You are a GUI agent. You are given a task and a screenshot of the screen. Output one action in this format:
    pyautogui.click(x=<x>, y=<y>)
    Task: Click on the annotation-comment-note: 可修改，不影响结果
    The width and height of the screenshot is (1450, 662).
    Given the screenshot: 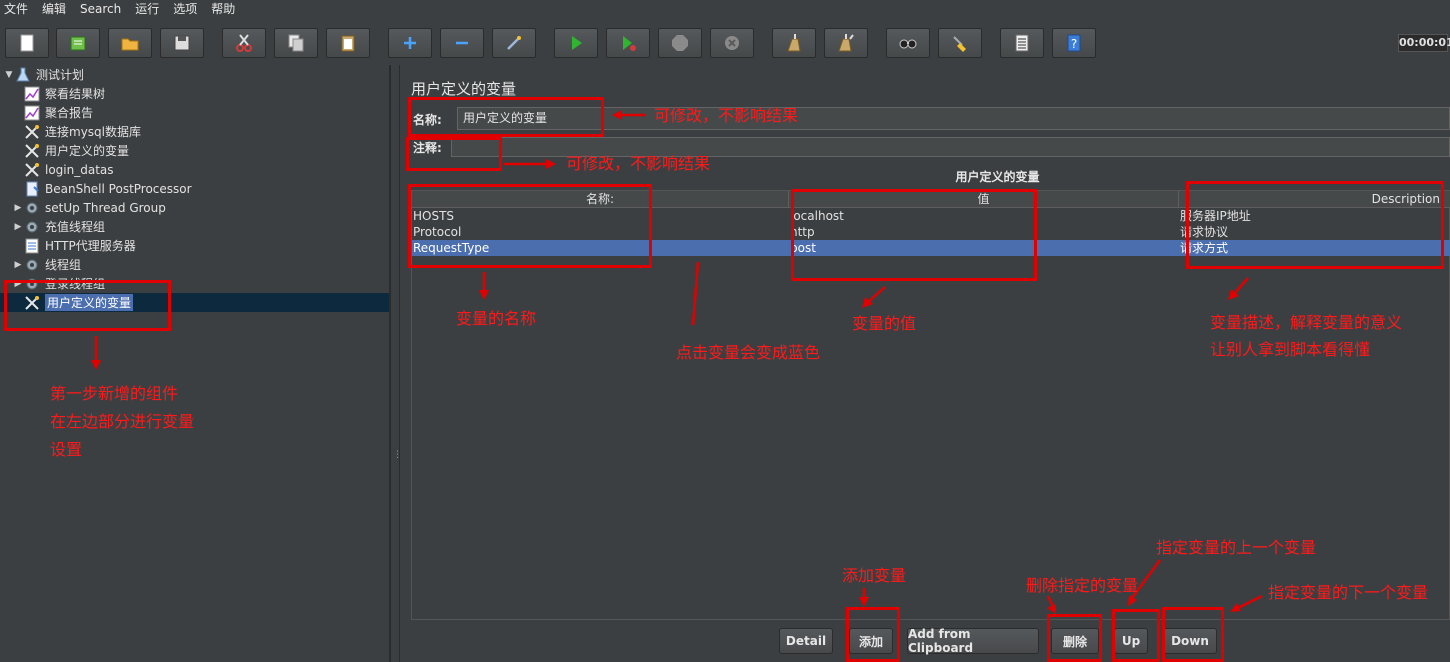 What is the action you would take?
    pyautogui.click(x=638, y=163)
    